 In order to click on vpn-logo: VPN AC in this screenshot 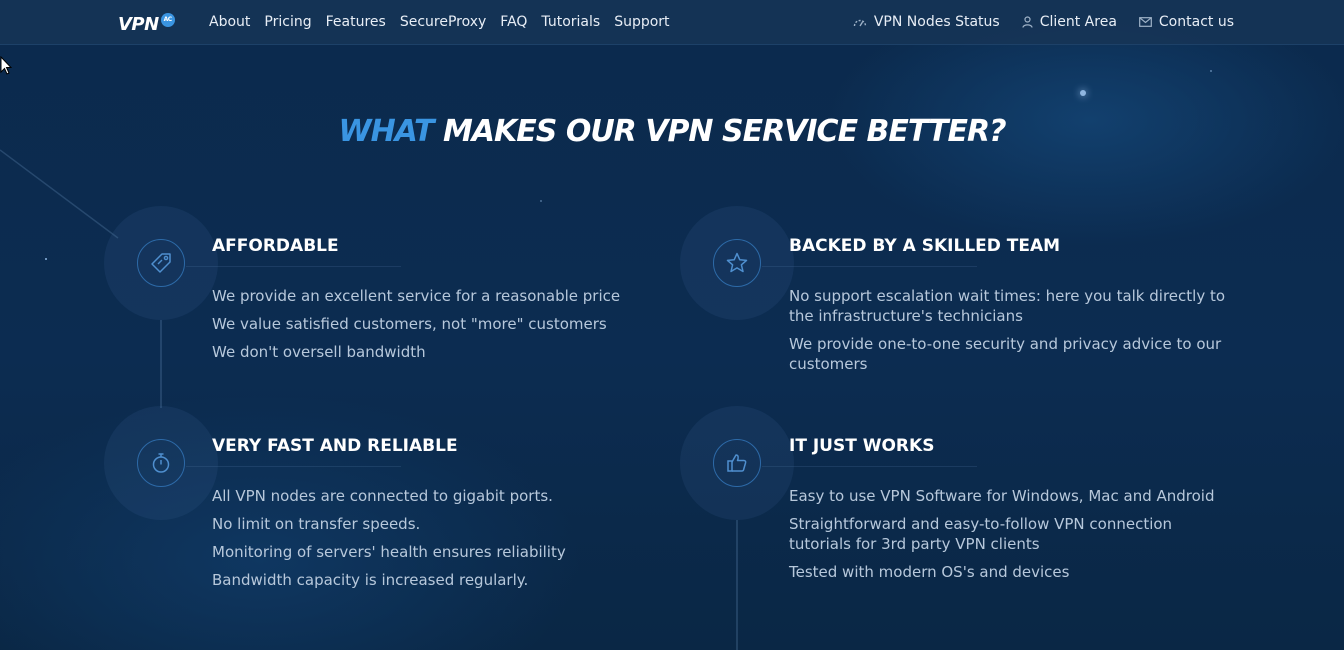, I will do `click(146, 24)`.